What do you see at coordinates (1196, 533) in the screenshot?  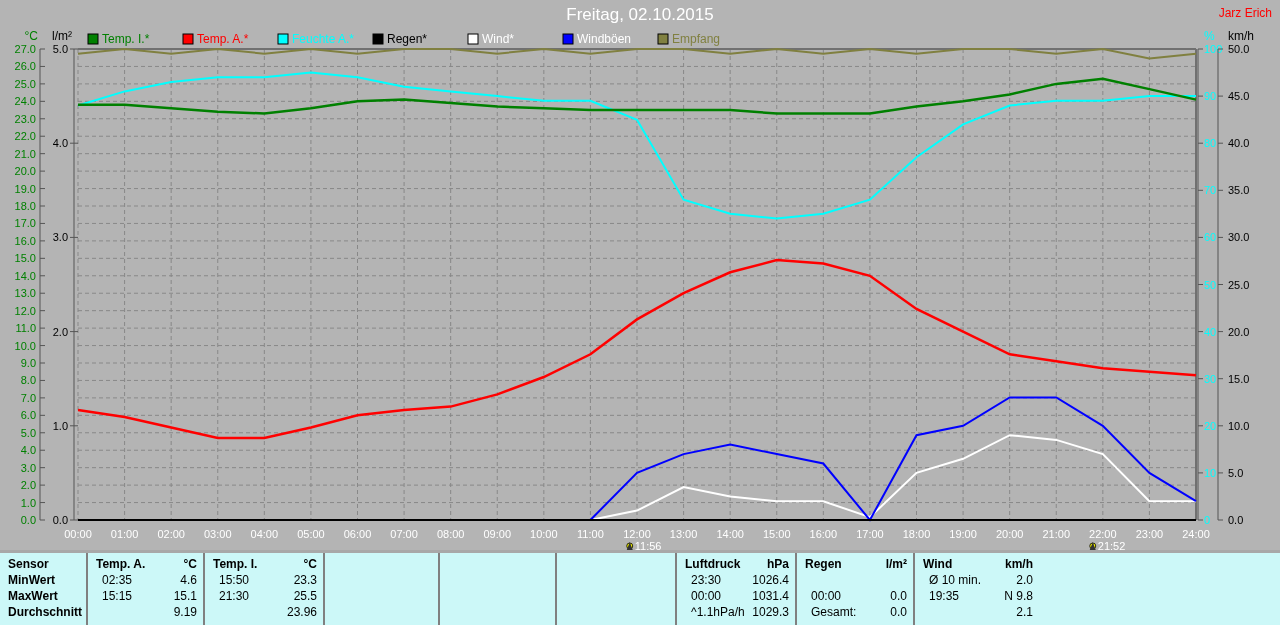 I see `axis-tick-label: 24:00` at bounding box center [1196, 533].